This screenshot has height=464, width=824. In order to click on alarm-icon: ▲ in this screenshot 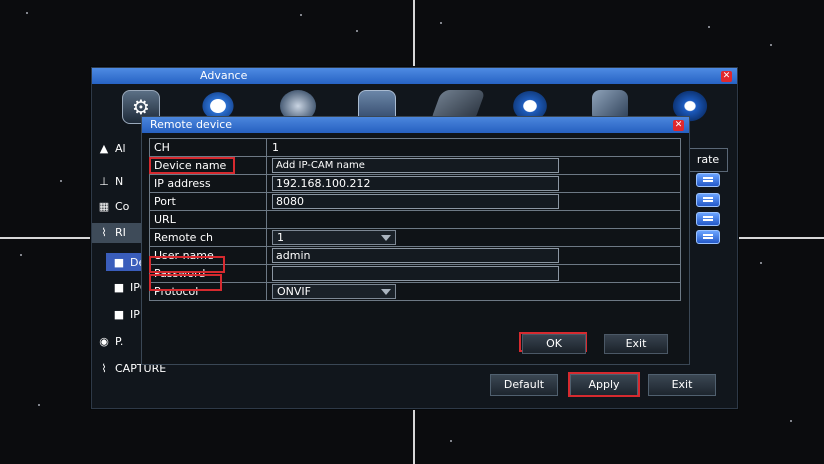, I will do `click(104, 148)`.